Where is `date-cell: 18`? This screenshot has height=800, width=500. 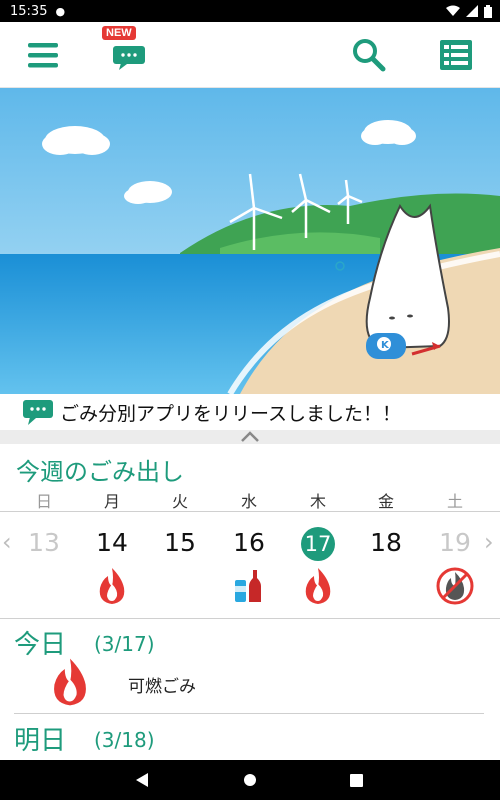 date-cell: 18 is located at coordinates (386, 542).